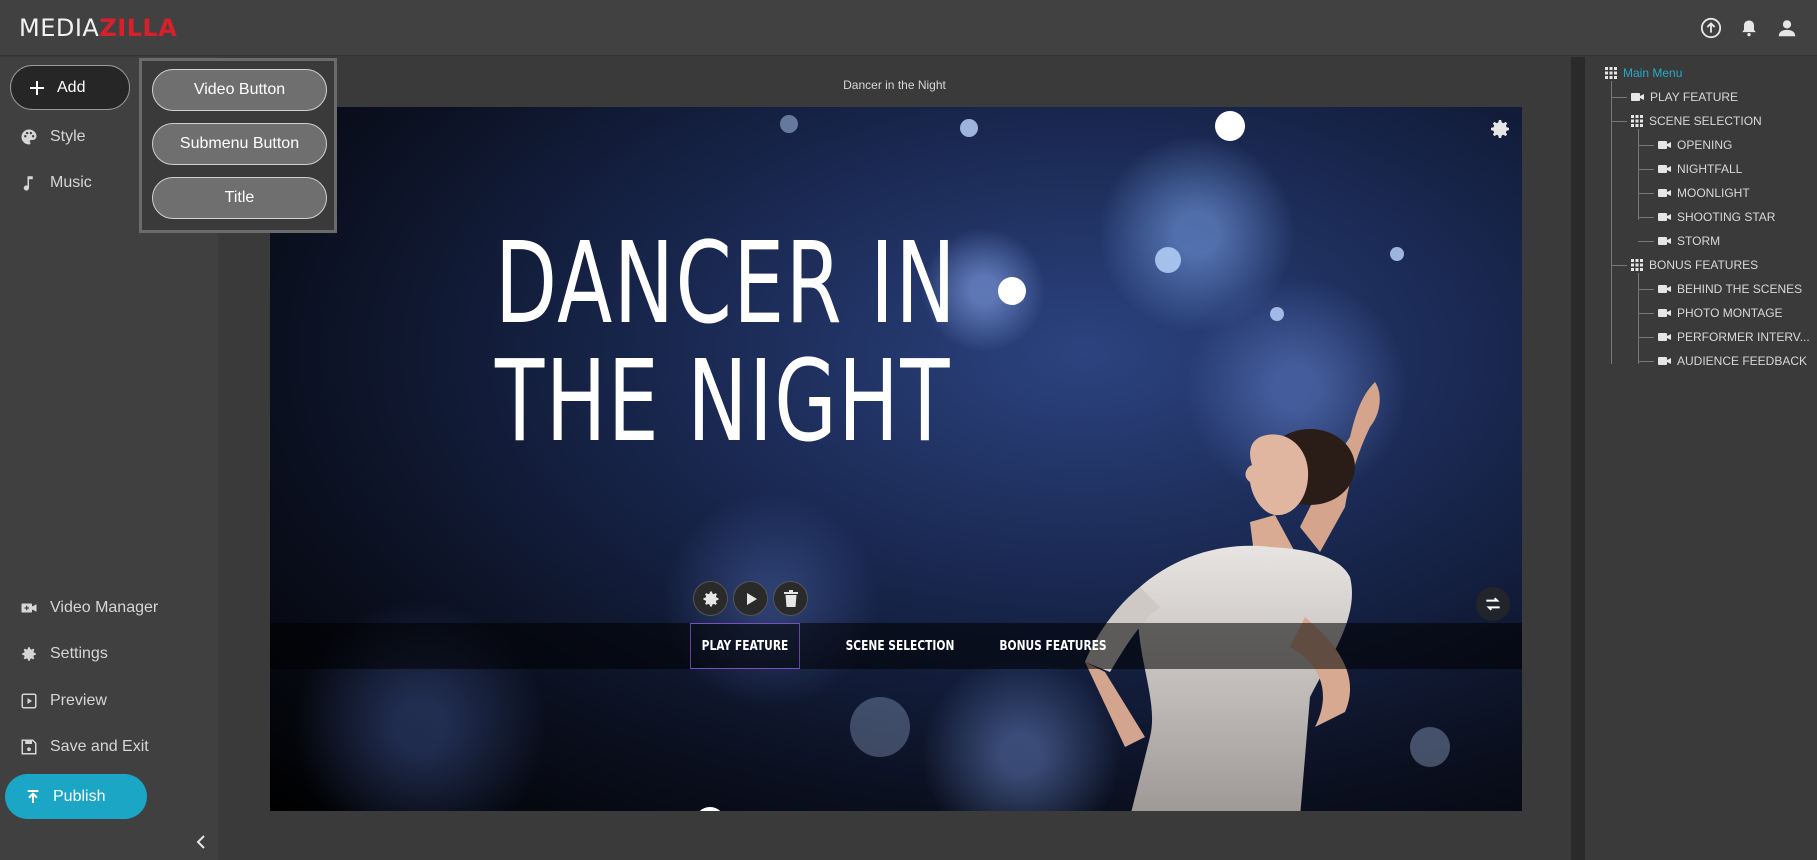 The height and width of the screenshot is (860, 1817). Describe the element at coordinates (1493, 604) in the screenshot. I see `swap-arrows-icon` at that location.